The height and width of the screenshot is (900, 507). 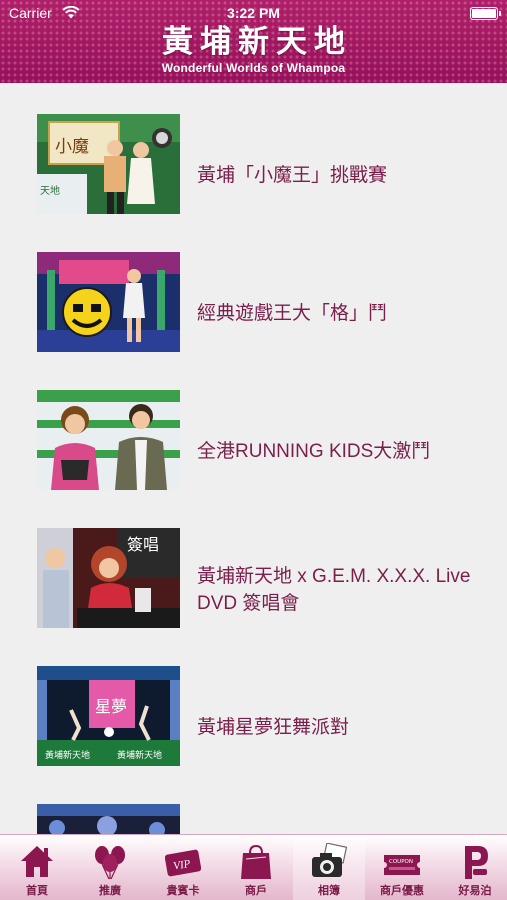 I want to click on svg-text: 小魔, so click(x=72, y=147).